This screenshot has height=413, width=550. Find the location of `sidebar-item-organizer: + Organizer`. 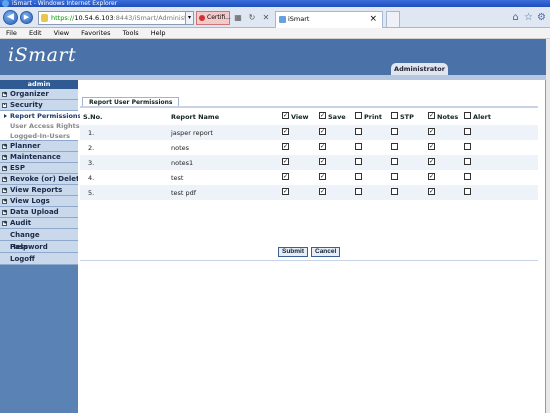

sidebar-item-organizer: + Organizer is located at coordinates (39, 94).